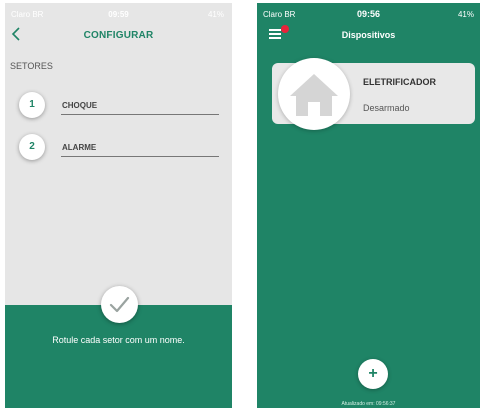 The width and height of the screenshot is (481, 410). I want to click on page-title: CONFIGURAR, so click(118, 35).